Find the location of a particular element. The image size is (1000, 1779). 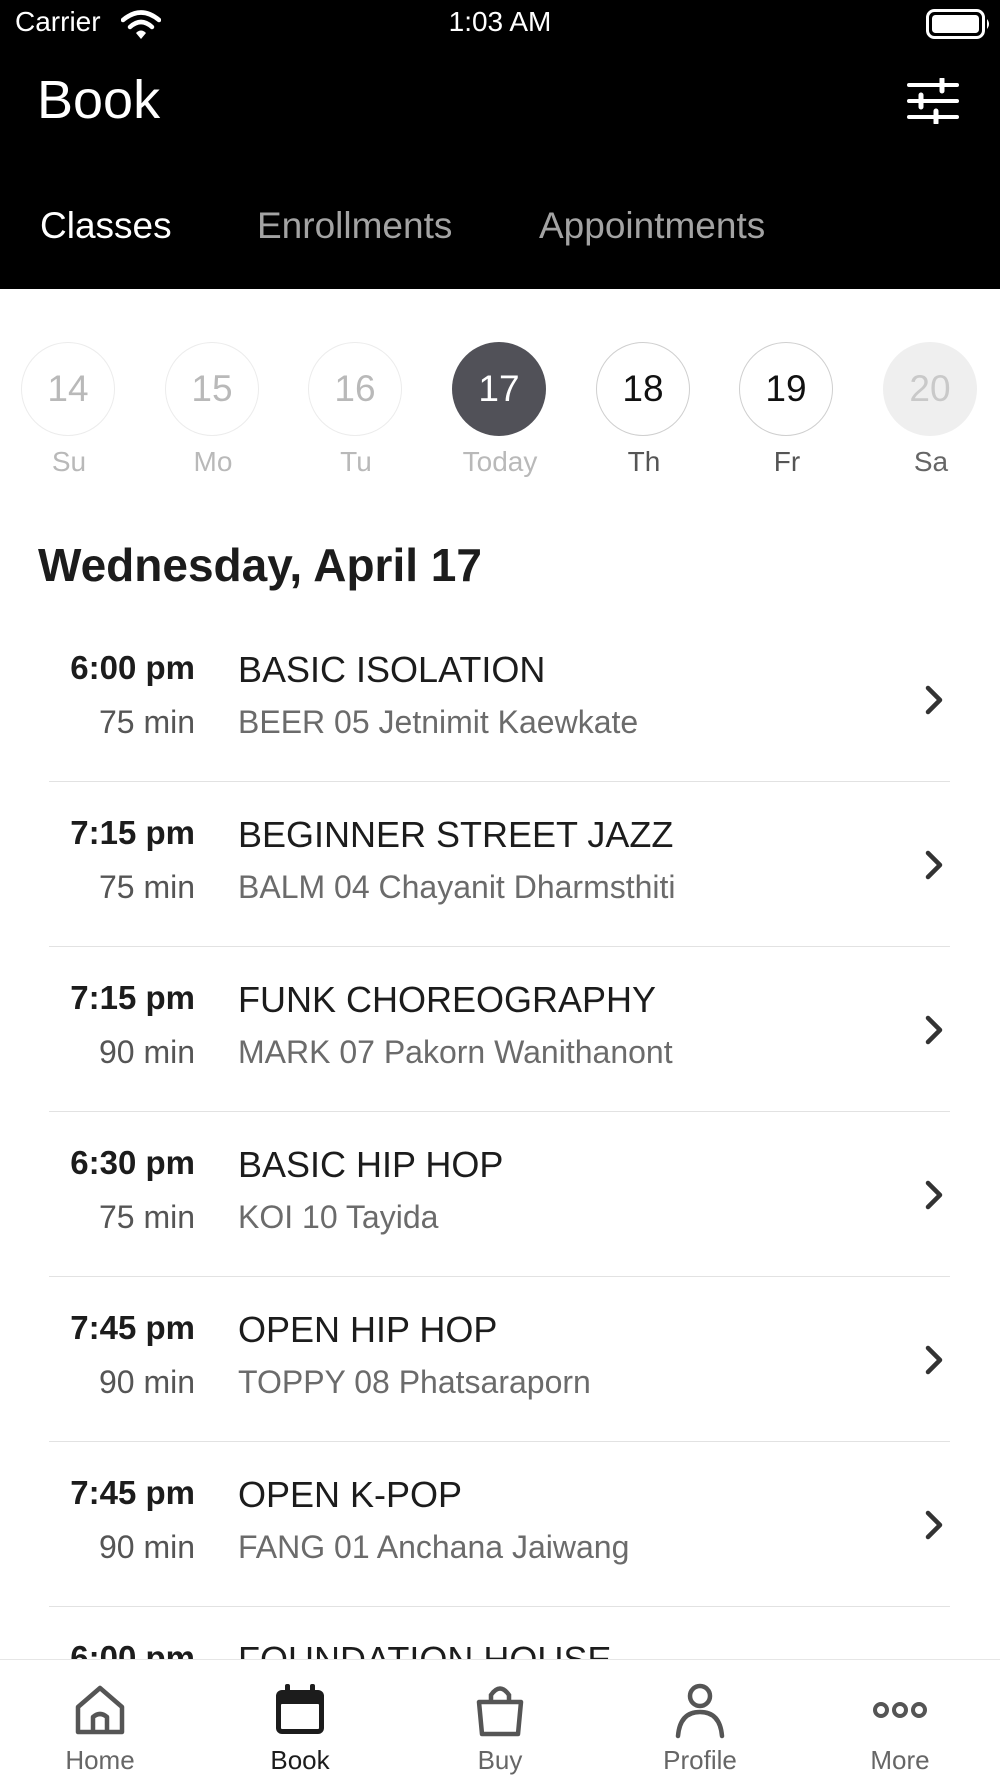

page-title: Book is located at coordinates (99, 100).